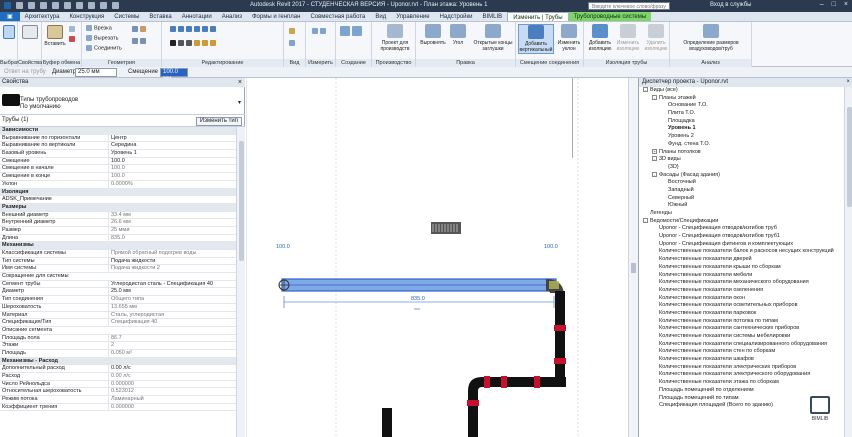  Describe the element at coordinates (555, 286) in the screenshot. I see `pipe-elbow` at that location.